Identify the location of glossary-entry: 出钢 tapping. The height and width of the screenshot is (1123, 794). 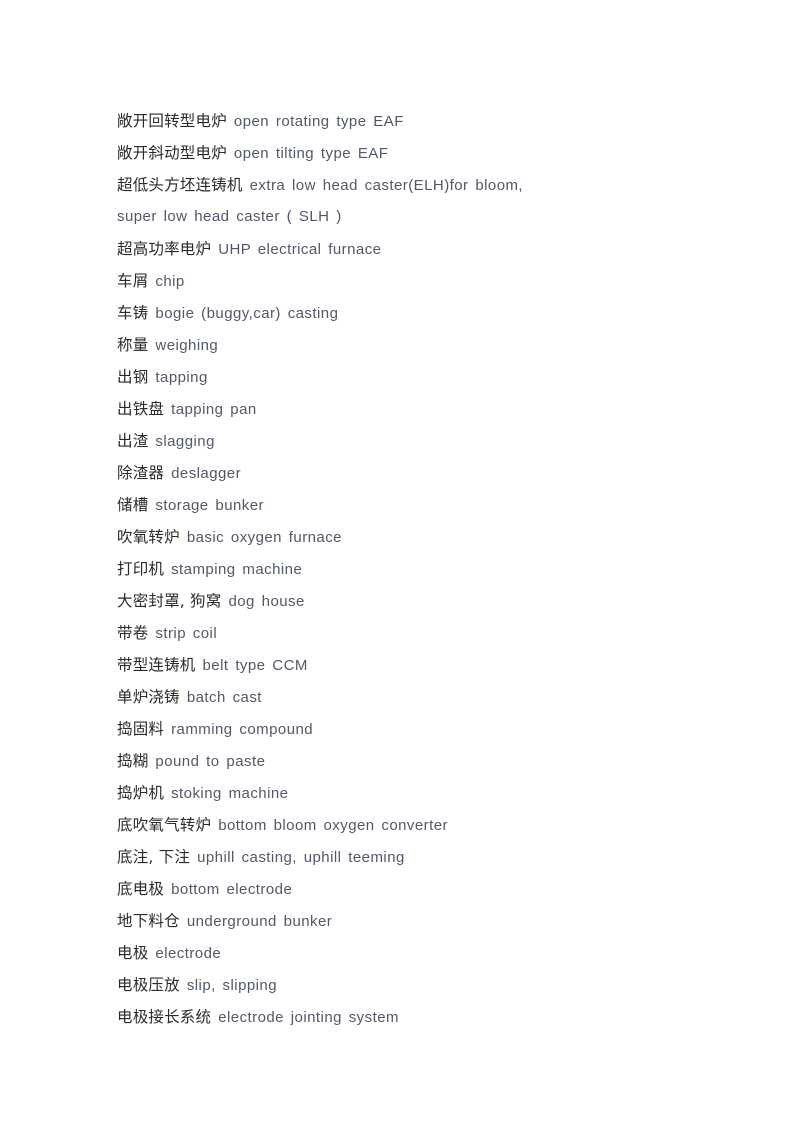
(397, 377).